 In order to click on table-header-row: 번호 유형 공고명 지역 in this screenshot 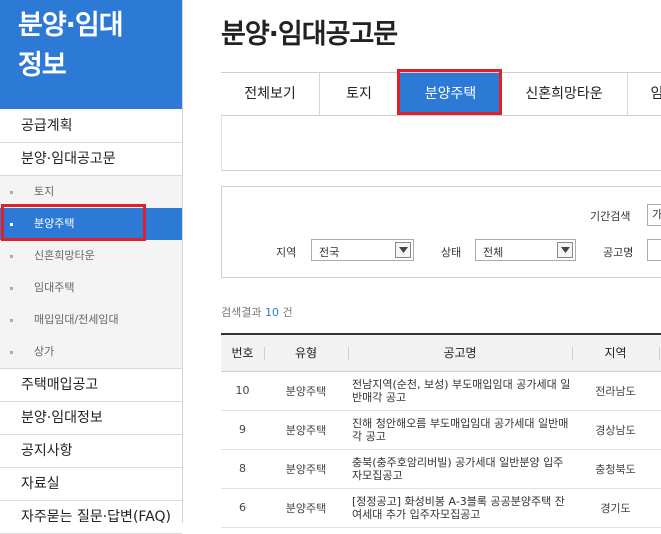, I will do `click(441, 353)`.